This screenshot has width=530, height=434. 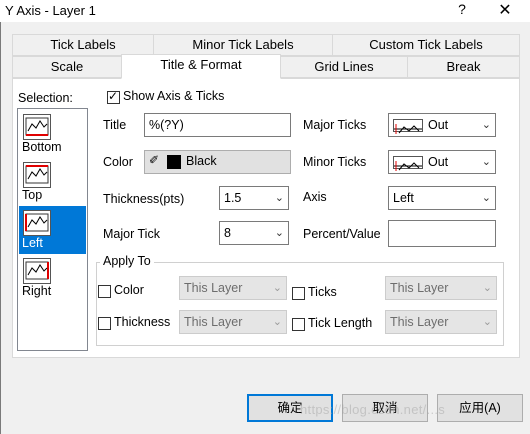 What do you see at coordinates (32, 243) in the screenshot?
I see `selection-item-label: Left` at bounding box center [32, 243].